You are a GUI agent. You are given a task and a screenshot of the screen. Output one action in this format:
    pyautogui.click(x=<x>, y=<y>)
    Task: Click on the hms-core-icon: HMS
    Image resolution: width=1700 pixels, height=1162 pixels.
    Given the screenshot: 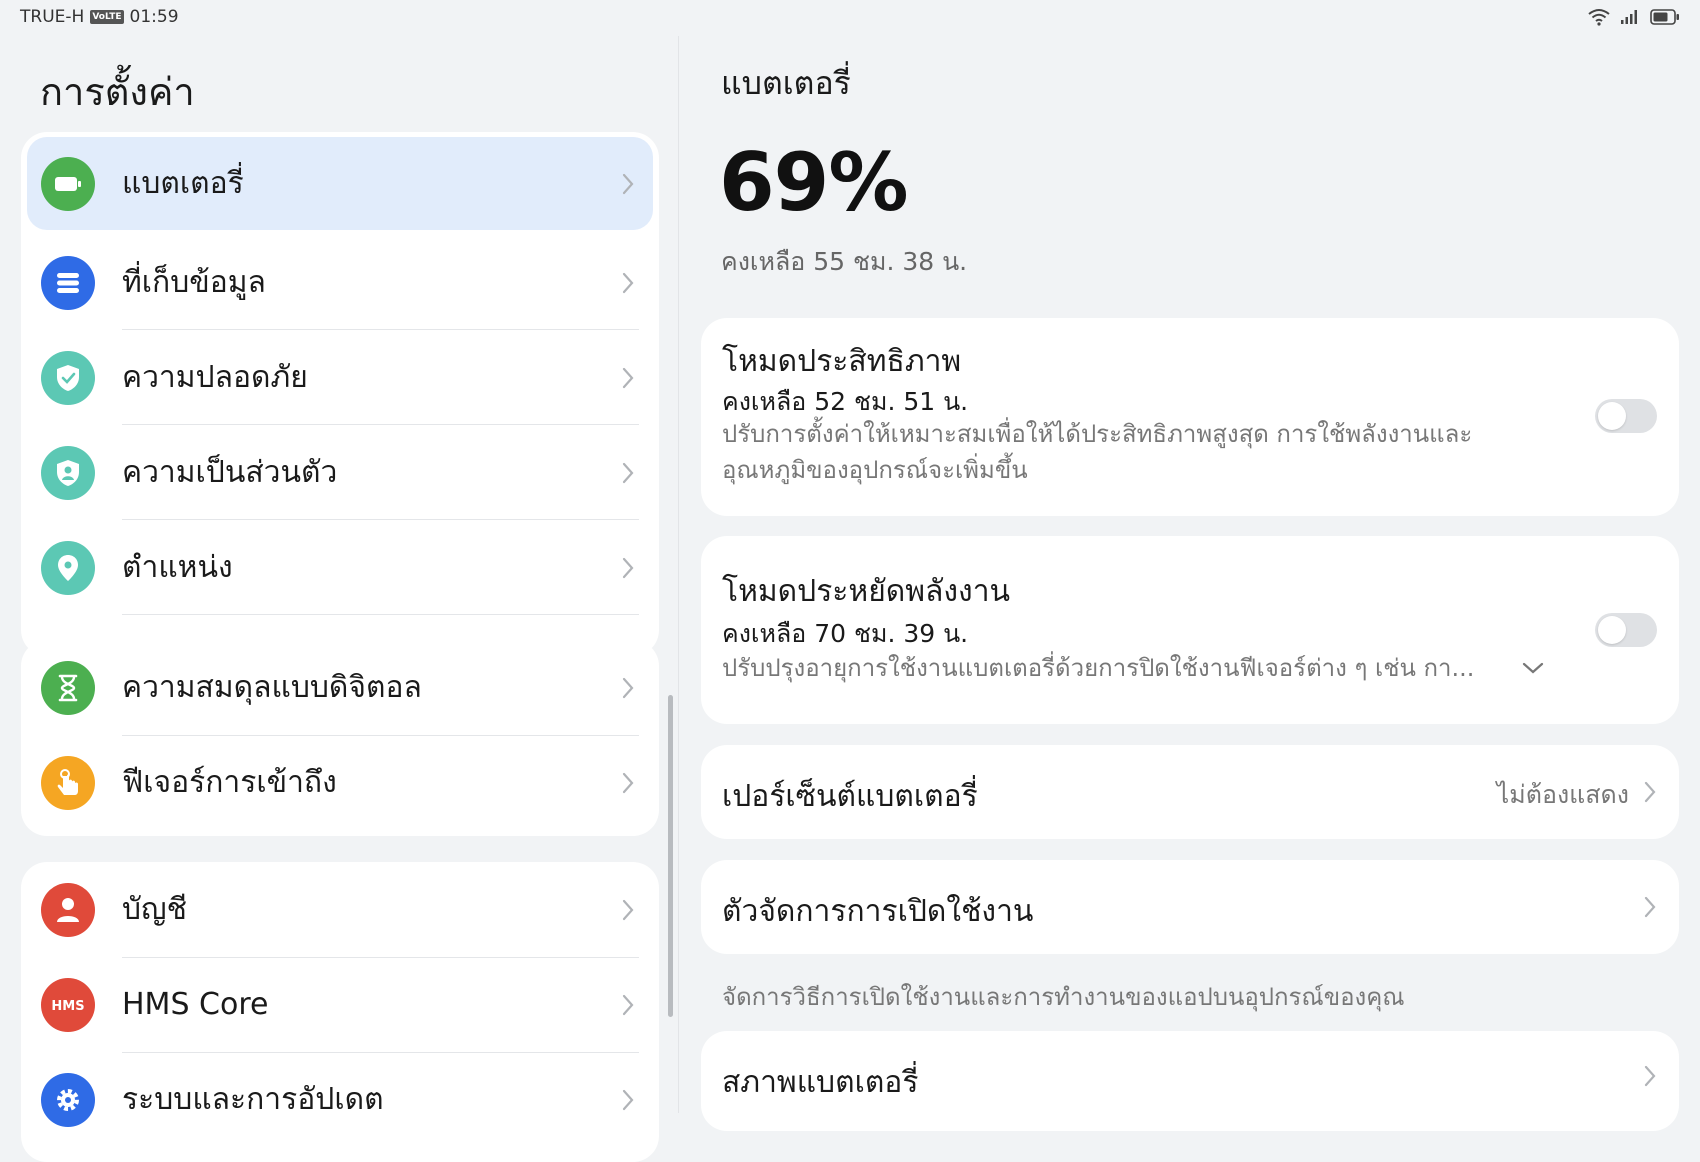 What is the action you would take?
    pyautogui.click(x=68, y=1004)
    